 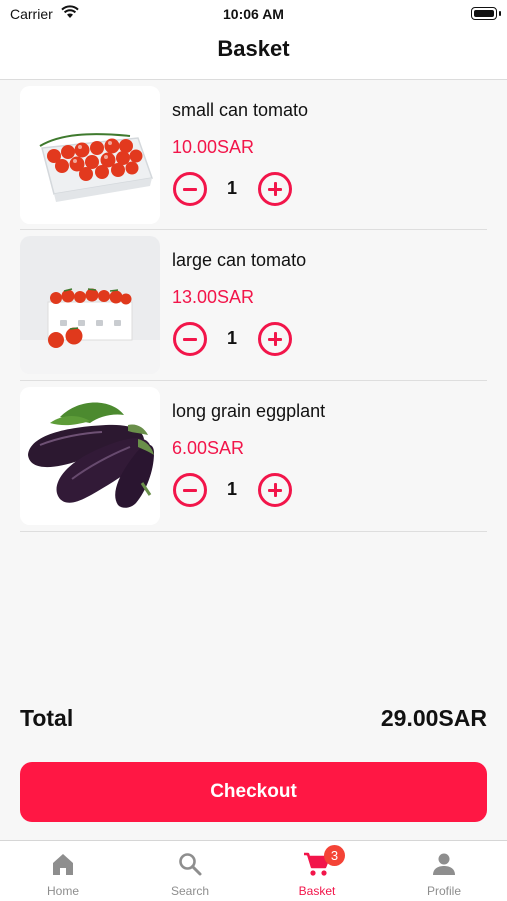 I want to click on product-image-cherry-tomato-tray, so click(x=90, y=155).